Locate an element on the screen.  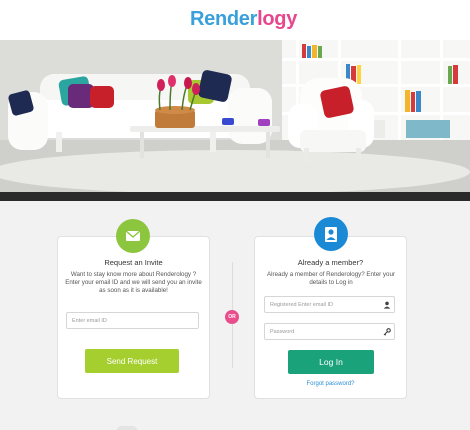
password-placeholder: Password is located at coordinates (282, 331).